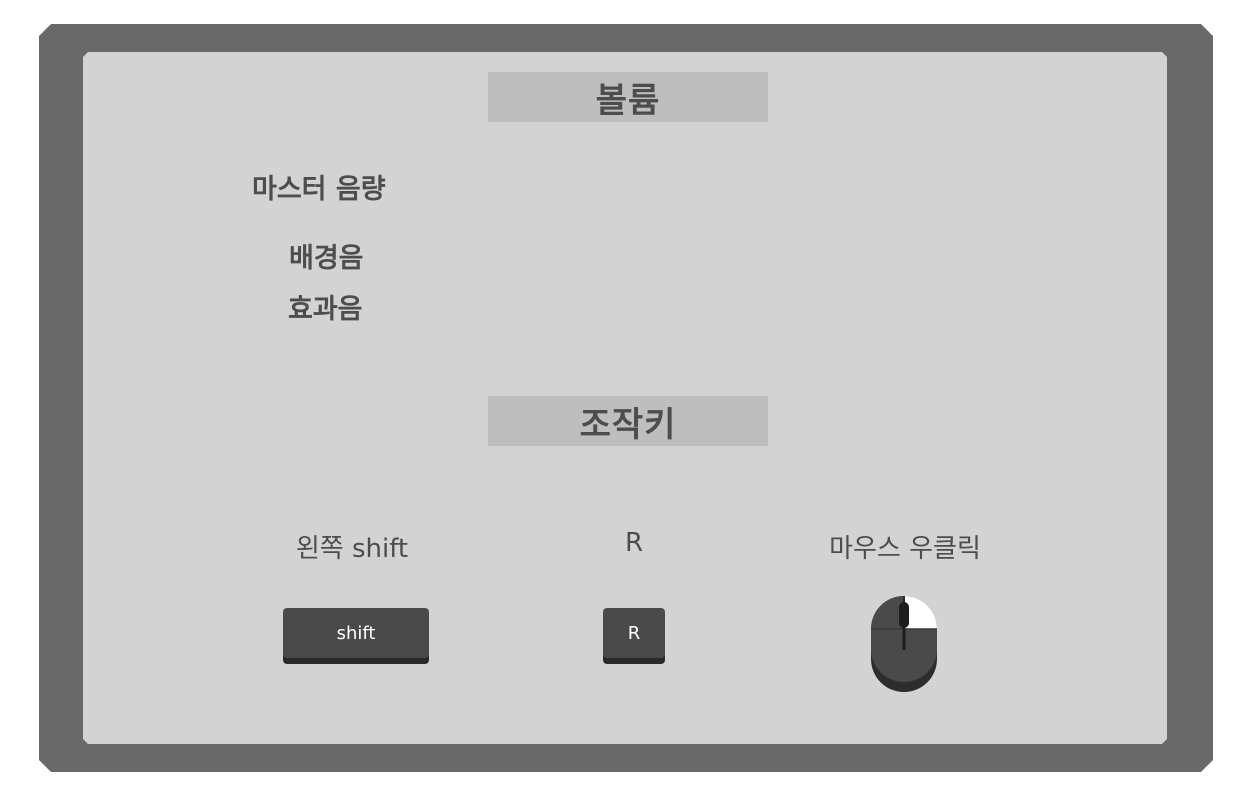  Describe the element at coordinates (634, 543) in the screenshot. I see `reload-key-label: R` at that location.